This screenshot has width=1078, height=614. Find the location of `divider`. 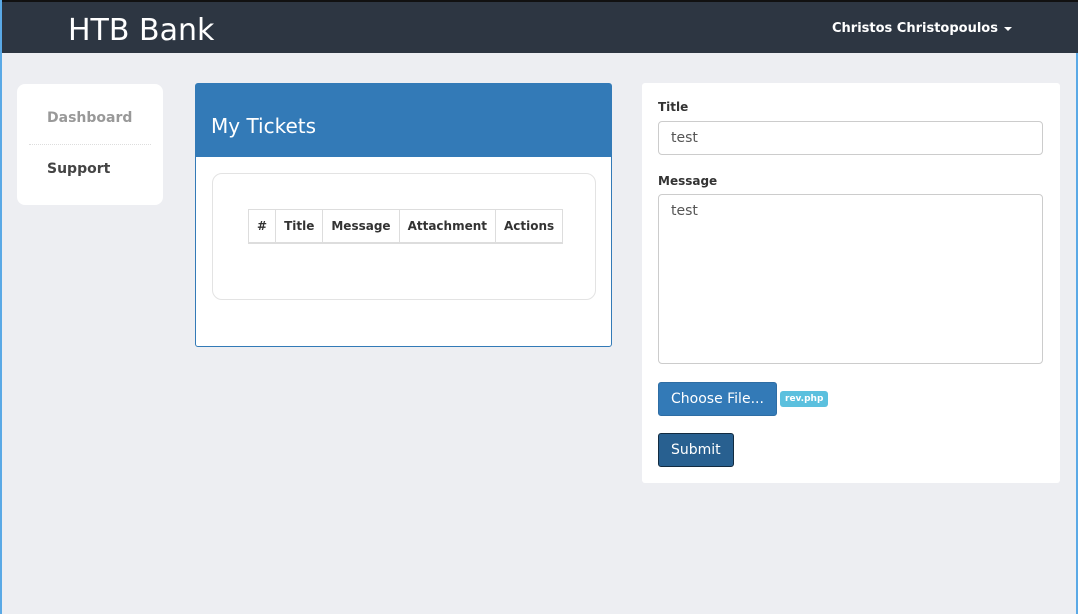

divider is located at coordinates (90, 144).